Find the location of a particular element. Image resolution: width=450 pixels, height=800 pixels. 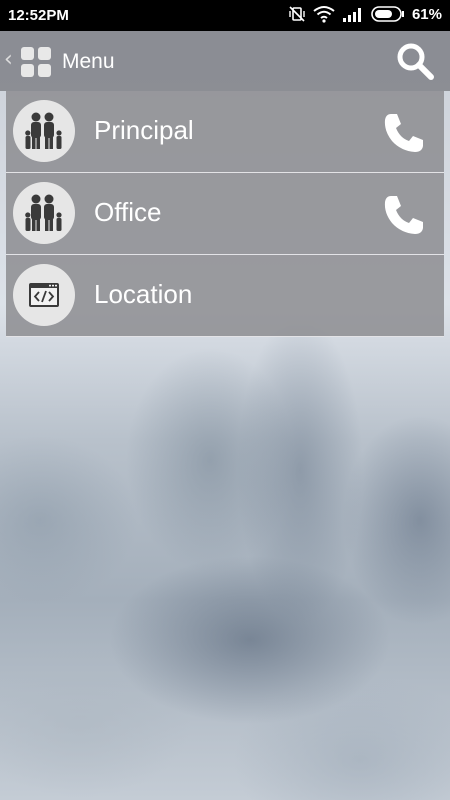

app-header: ‹ Menu is located at coordinates (225, 61).